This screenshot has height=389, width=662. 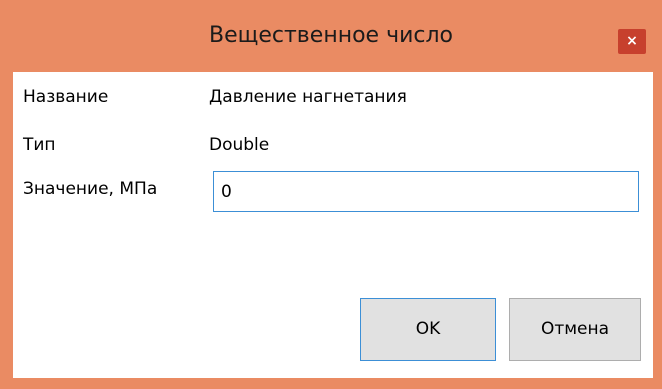 I want to click on type-label: Тип, so click(x=39, y=145).